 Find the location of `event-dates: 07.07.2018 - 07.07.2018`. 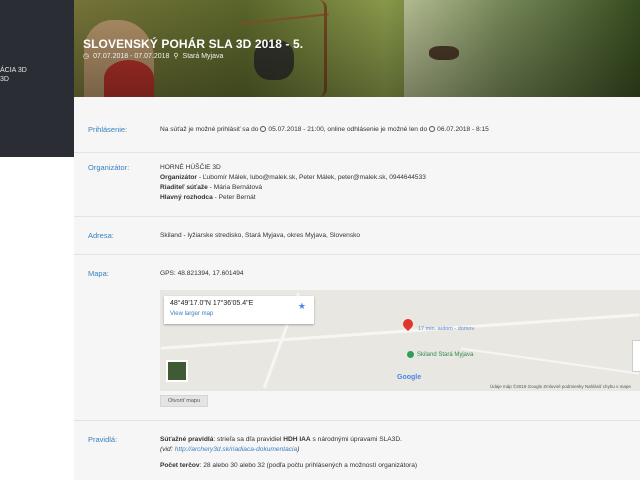

event-dates: 07.07.2018 - 07.07.2018 is located at coordinates (131, 56).